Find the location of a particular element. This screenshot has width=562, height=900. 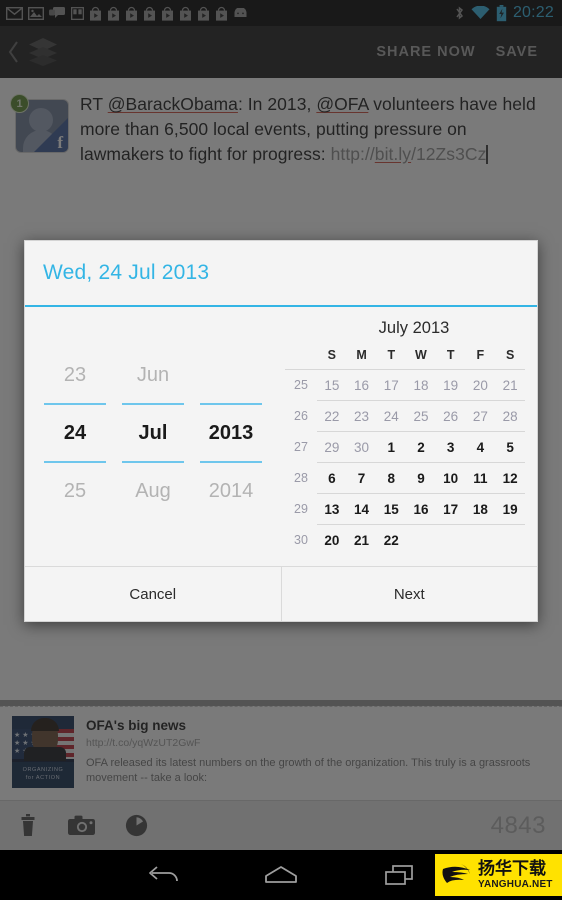

month-picker-current: Jul is located at coordinates (153, 433).